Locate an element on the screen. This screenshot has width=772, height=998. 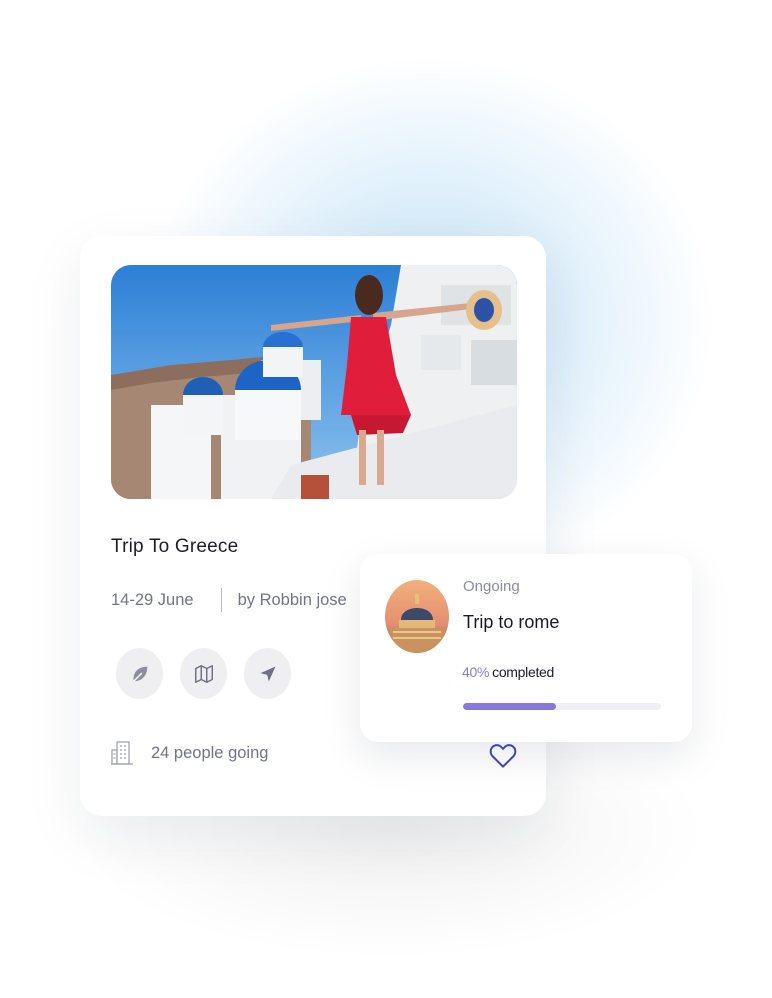
leaf-icon is located at coordinates (139, 674).